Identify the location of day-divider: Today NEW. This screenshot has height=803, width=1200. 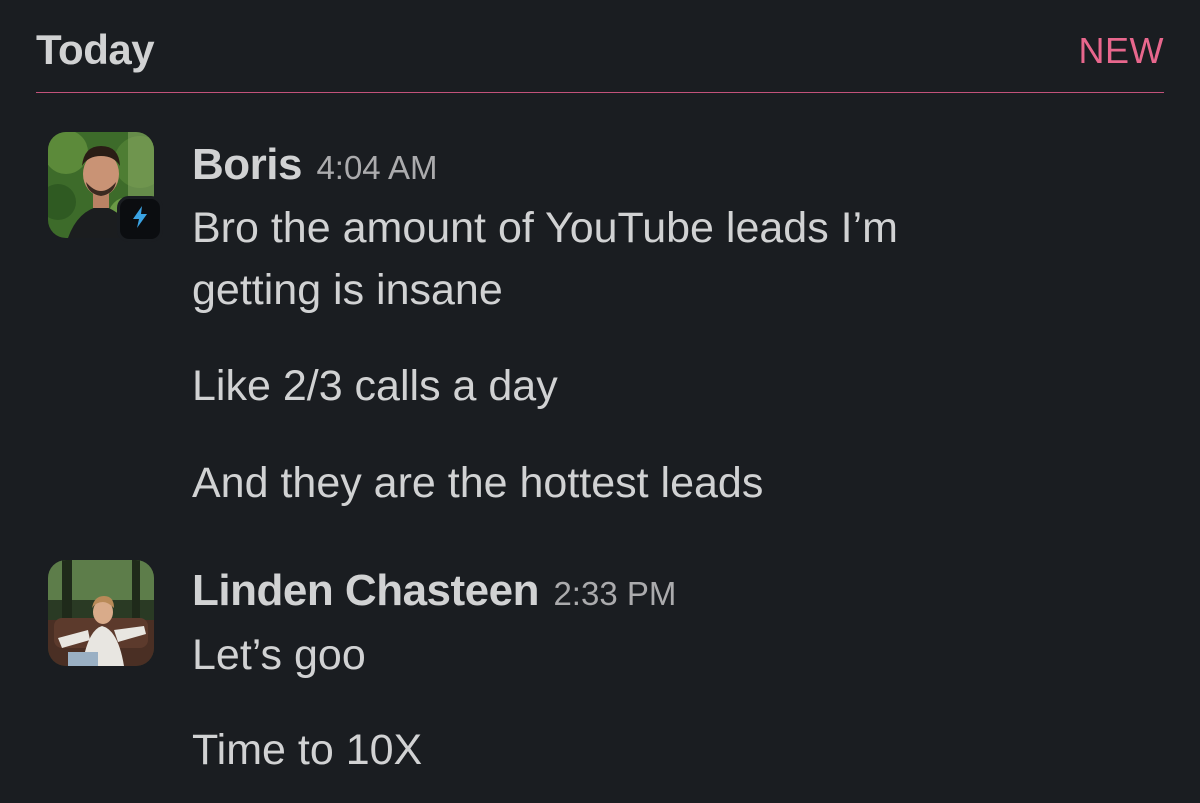
(600, 46).